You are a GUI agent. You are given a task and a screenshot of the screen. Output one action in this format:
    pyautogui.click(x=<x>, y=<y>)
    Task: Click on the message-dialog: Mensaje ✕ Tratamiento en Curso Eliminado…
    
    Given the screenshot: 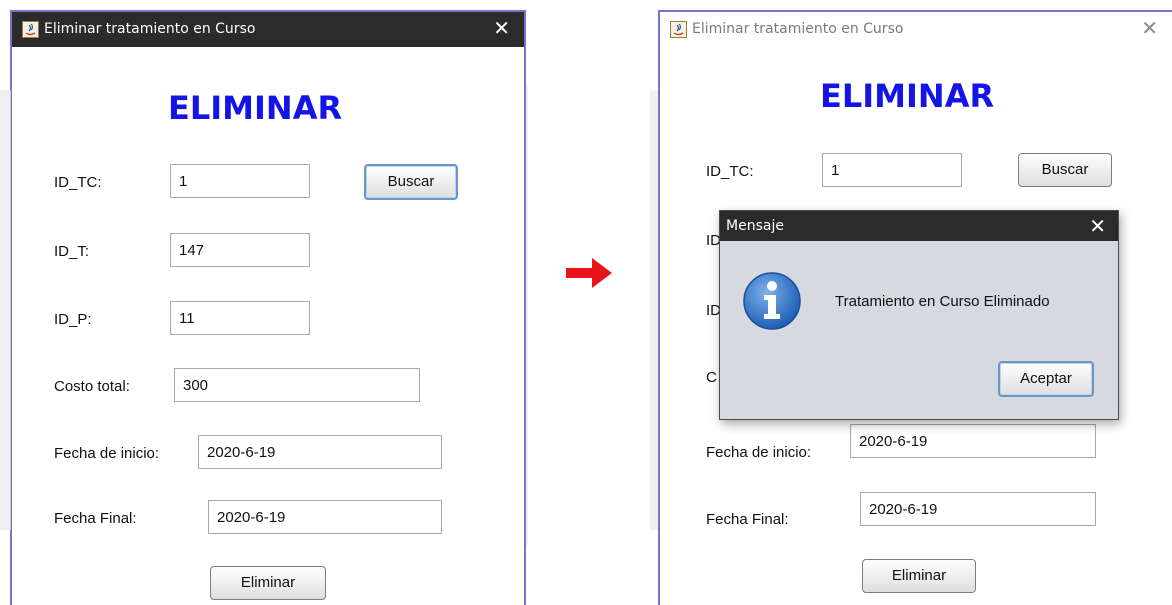 What is the action you would take?
    pyautogui.click(x=919, y=315)
    